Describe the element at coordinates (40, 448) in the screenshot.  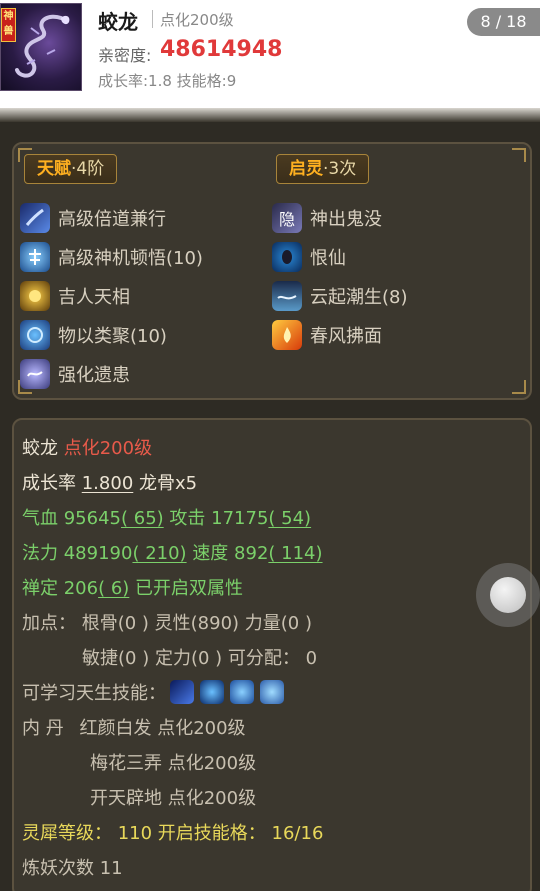
I see `stats-pet-name: 蛟龙` at that location.